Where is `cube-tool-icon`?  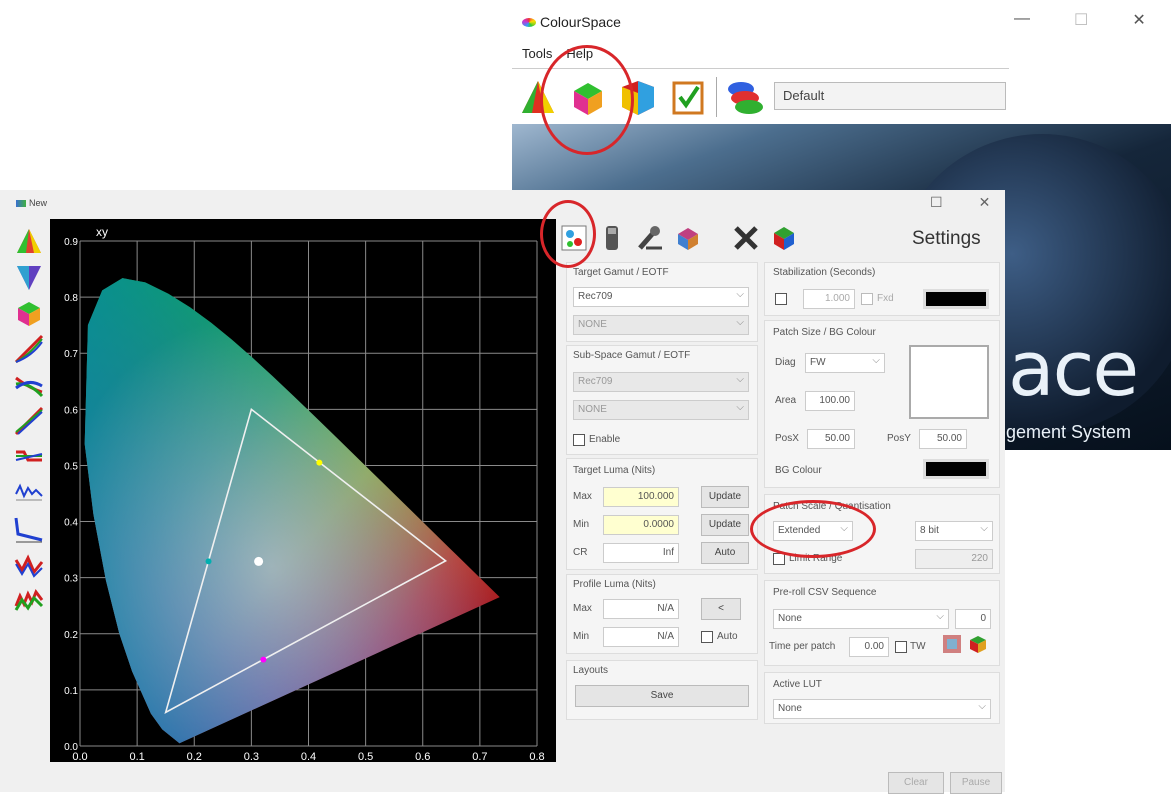 cube-tool-icon is located at coordinates (29, 312).